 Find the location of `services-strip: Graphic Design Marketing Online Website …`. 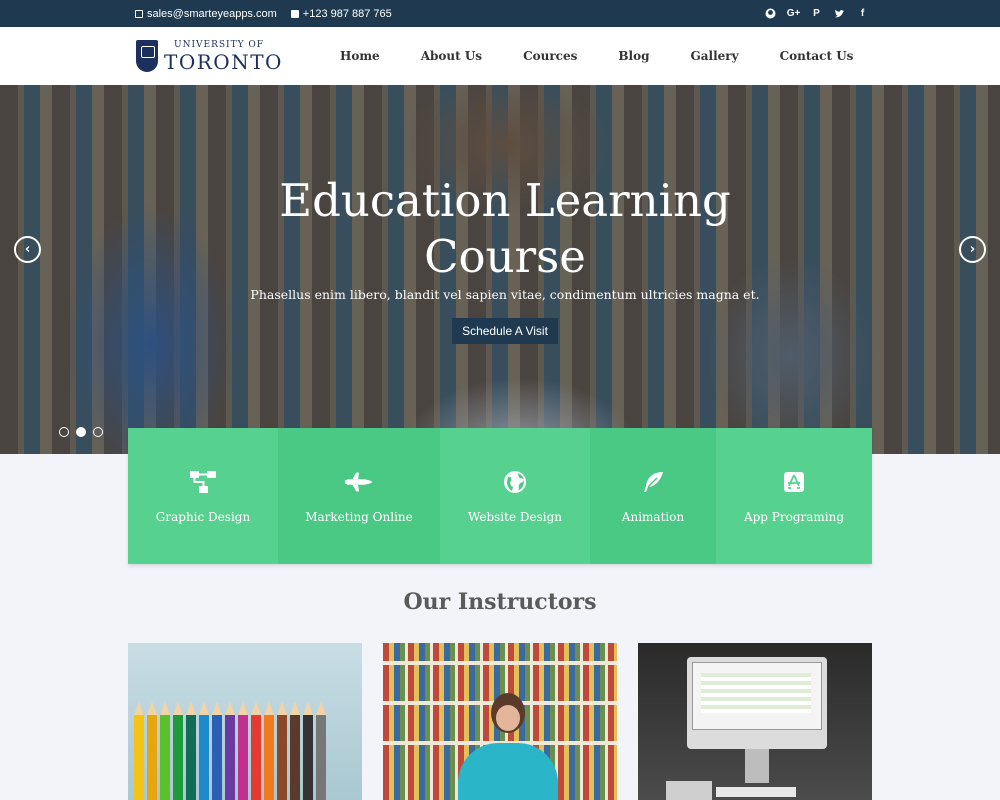

services-strip: Graphic Design Marketing Online Website … is located at coordinates (500, 496).